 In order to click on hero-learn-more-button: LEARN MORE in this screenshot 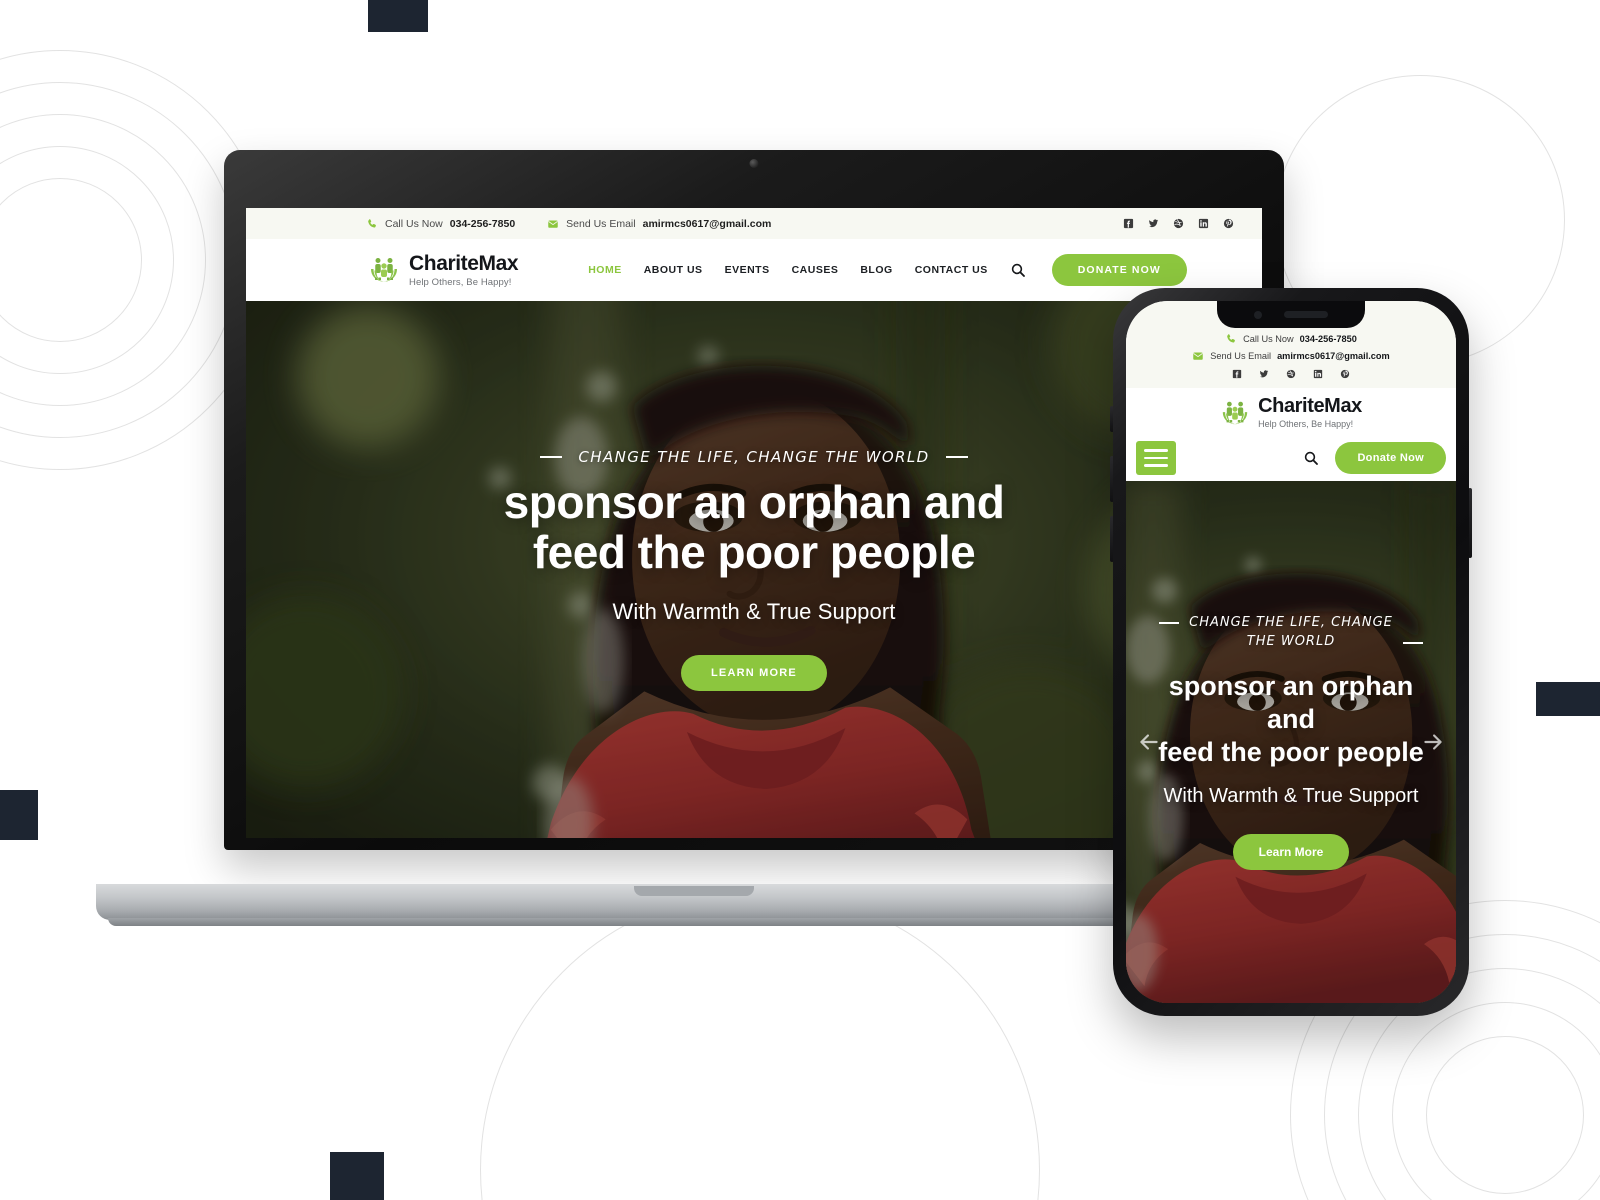, I will do `click(754, 672)`.